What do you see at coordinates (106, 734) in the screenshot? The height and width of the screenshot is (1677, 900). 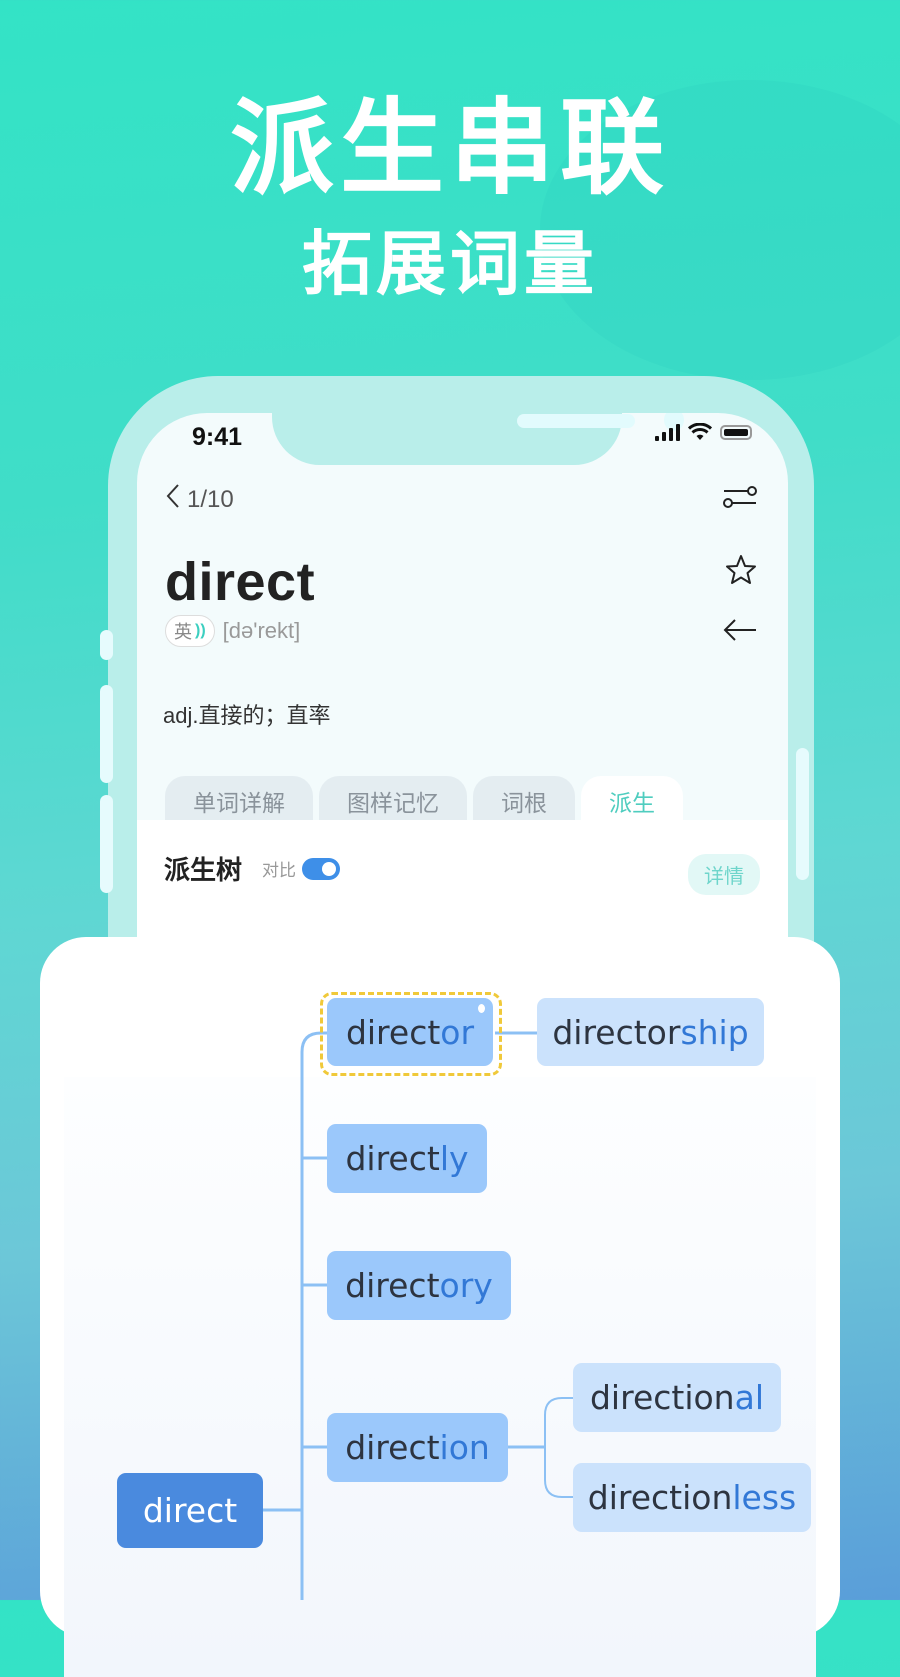 I see `phone-volume-up` at bounding box center [106, 734].